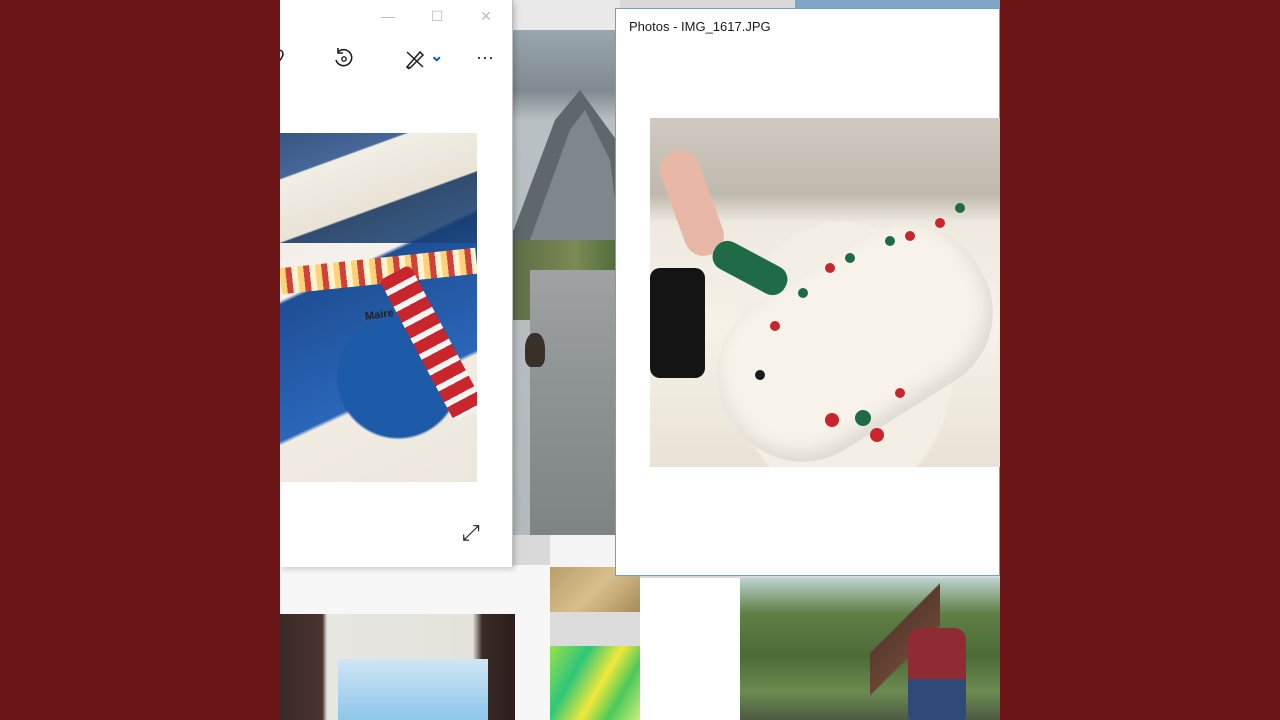  What do you see at coordinates (428, 343) in the screenshot?
I see `striped-rocket` at bounding box center [428, 343].